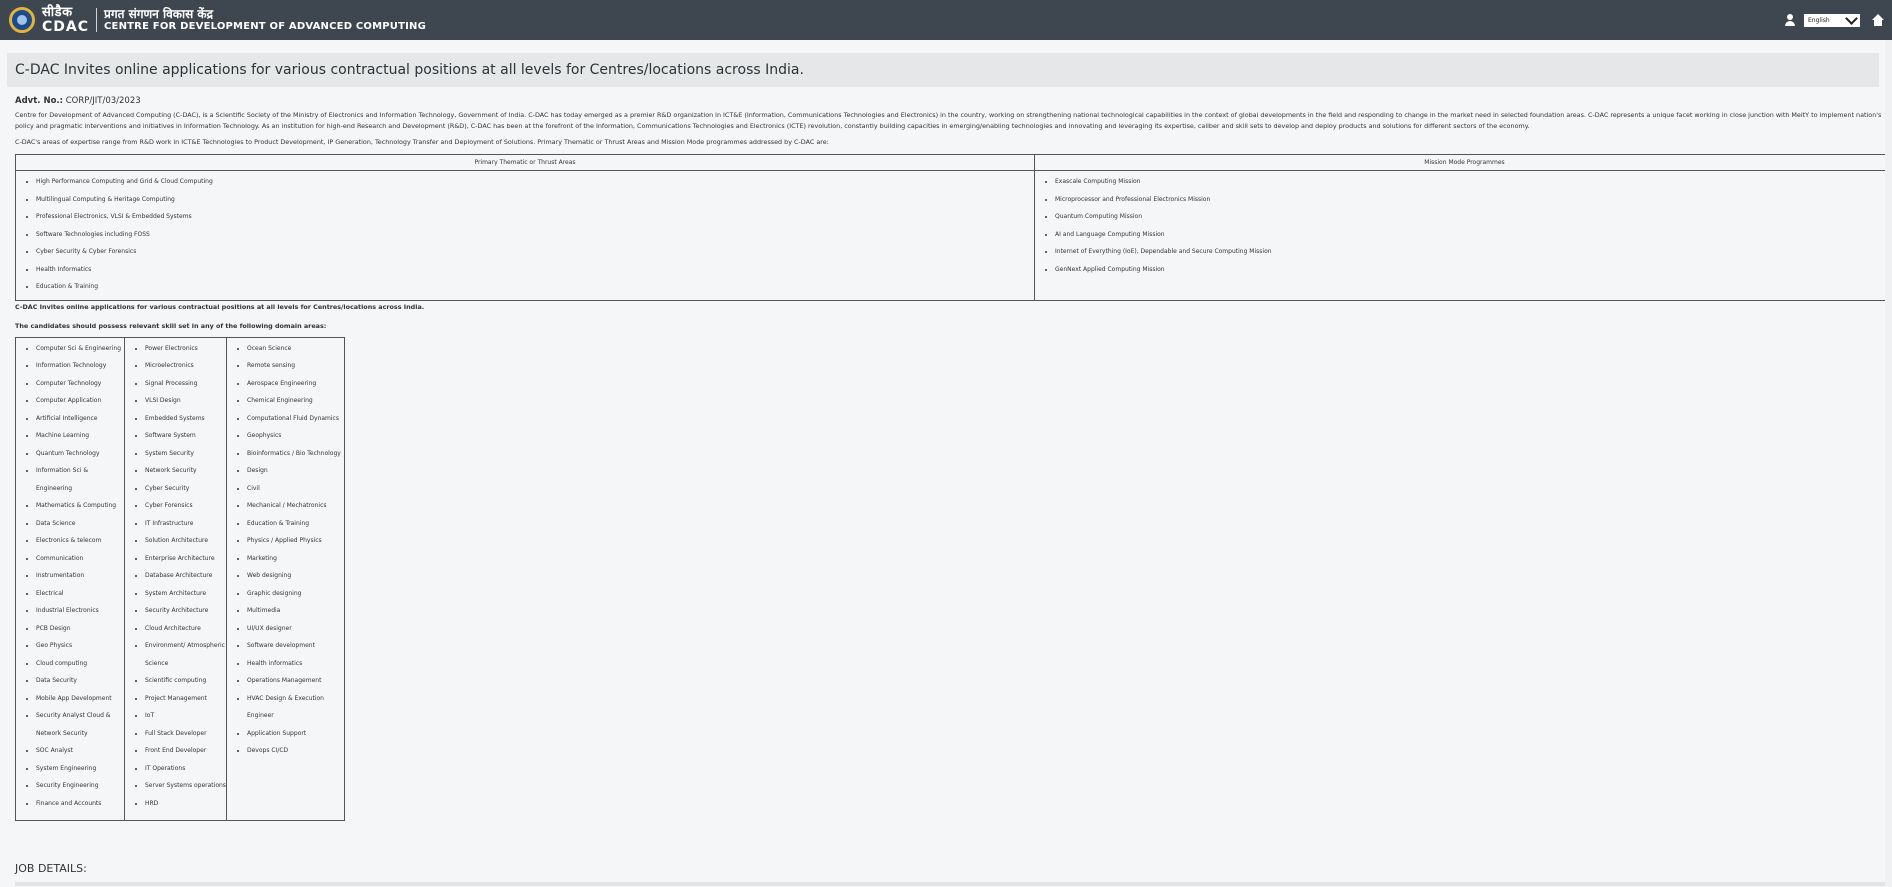 This screenshot has width=1892, height=887. I want to click on list-item: IT Operations, so click(185, 769).